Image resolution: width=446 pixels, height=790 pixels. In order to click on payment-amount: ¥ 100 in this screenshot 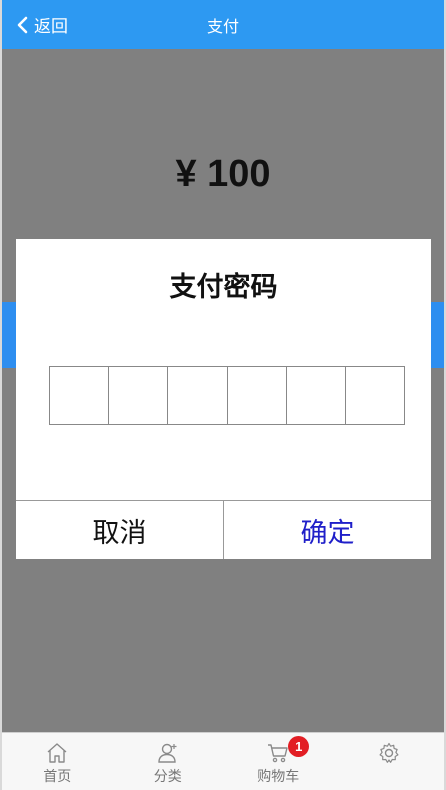, I will do `click(223, 174)`.